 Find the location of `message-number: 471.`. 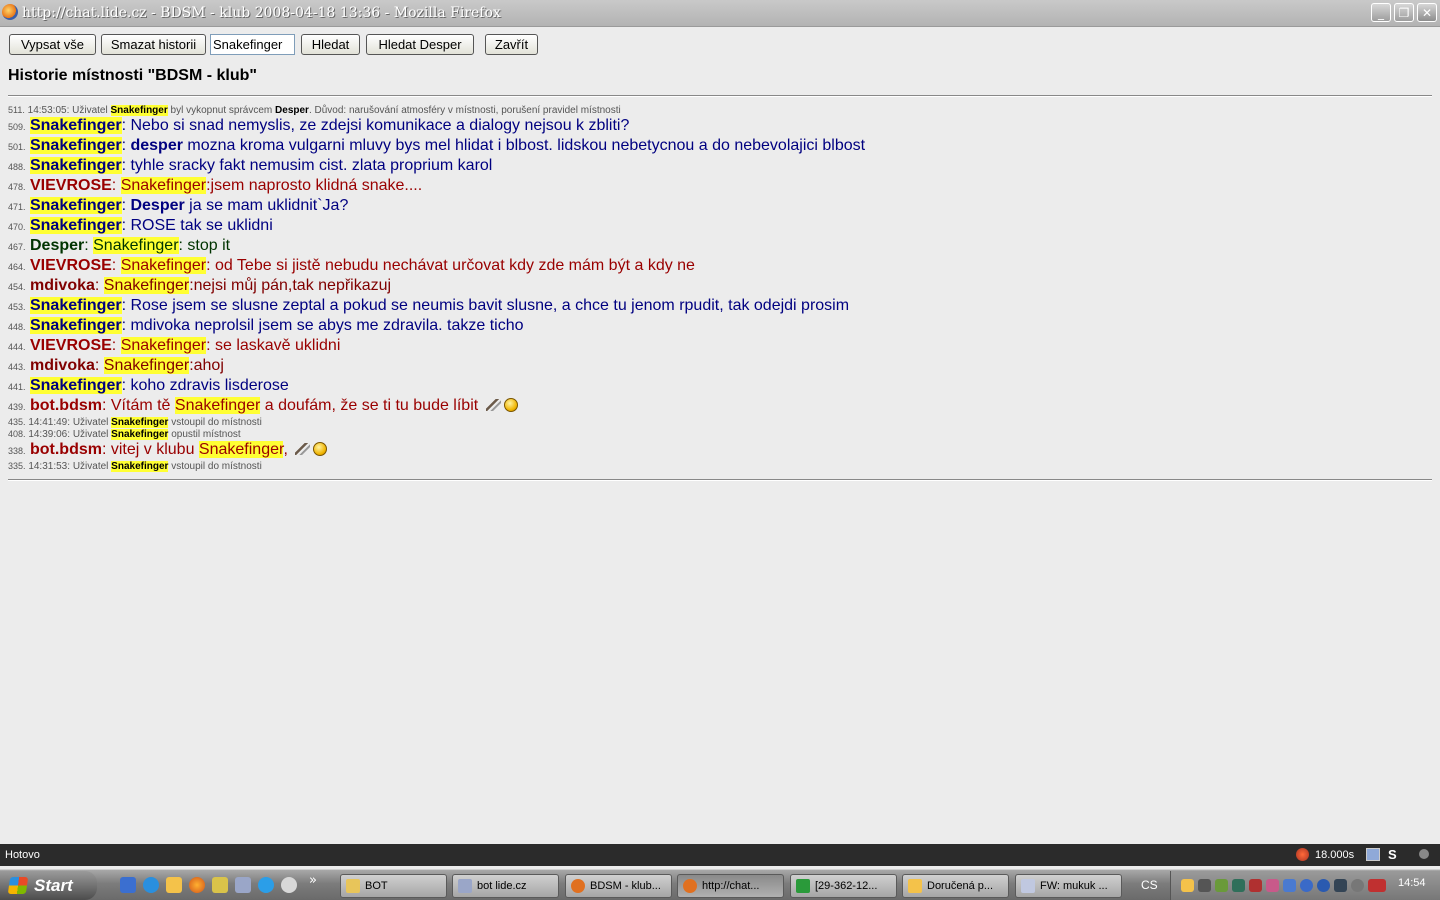

message-number: 471. is located at coordinates (17, 207).